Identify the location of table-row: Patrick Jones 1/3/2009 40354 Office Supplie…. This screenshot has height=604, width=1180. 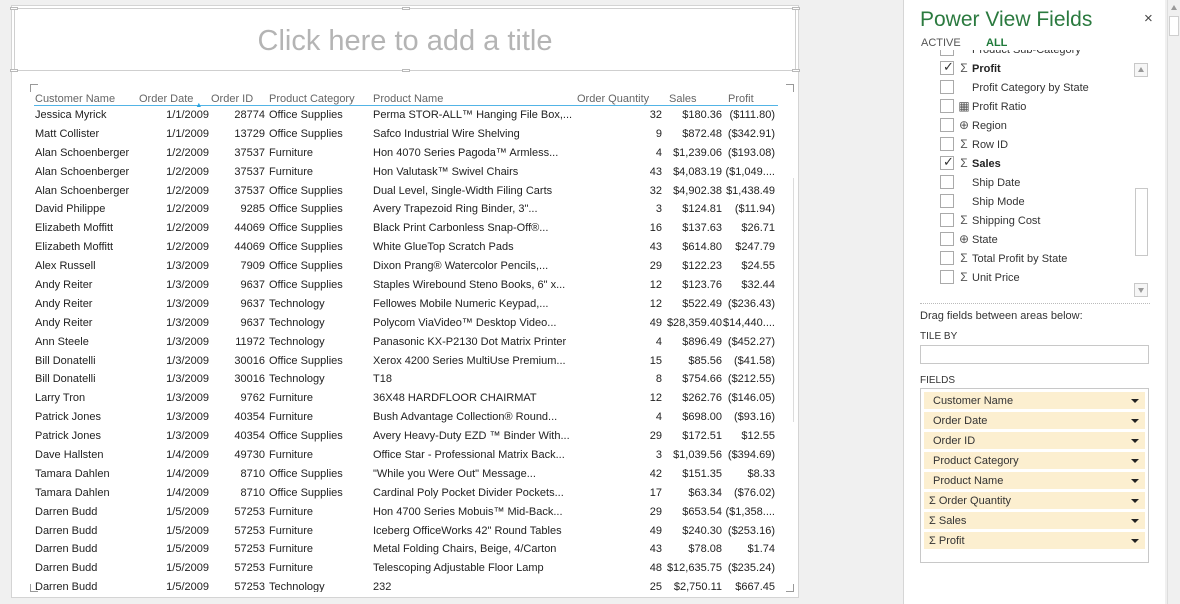
(406, 436).